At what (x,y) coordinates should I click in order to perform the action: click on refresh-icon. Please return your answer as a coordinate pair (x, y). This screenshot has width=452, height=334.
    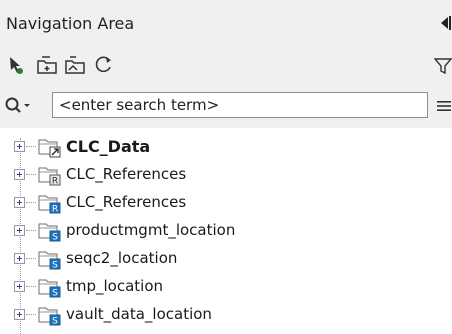
    Looking at the image, I should click on (103, 65).